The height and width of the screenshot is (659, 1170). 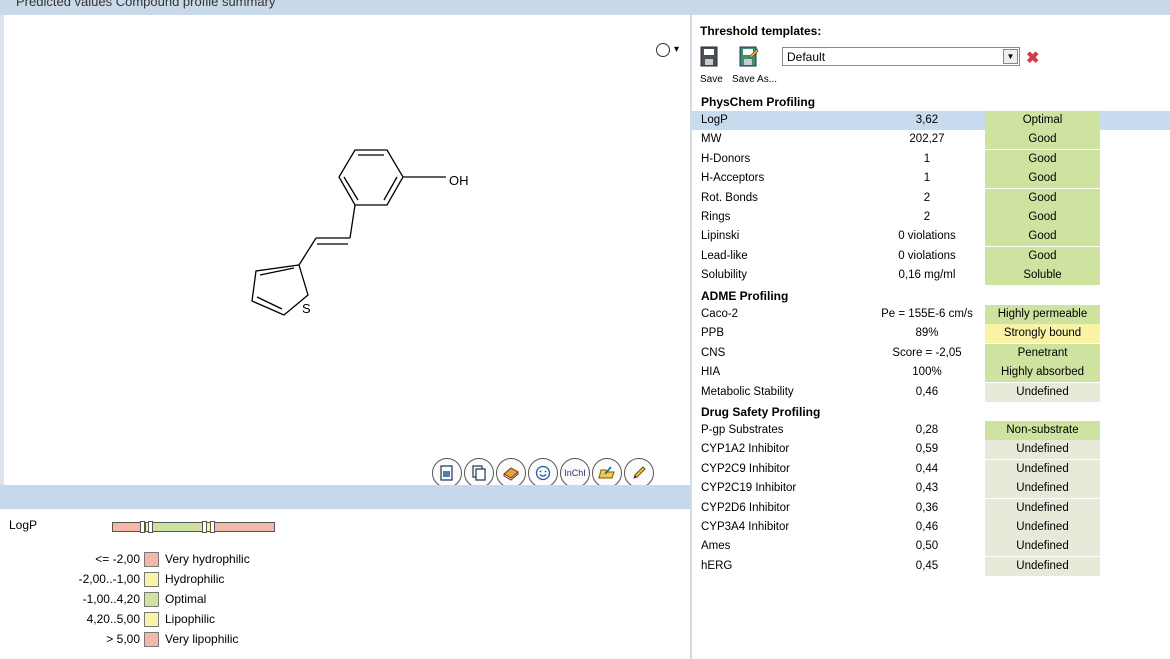 I want to click on profile-row: Solubility 0,16 mg/ml Soluble, so click(x=931, y=276).